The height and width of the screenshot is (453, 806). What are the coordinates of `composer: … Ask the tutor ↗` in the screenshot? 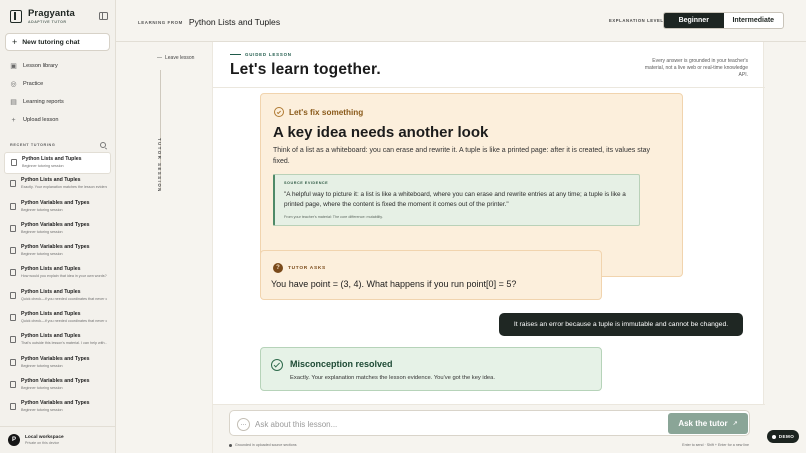 It's located at (489, 423).